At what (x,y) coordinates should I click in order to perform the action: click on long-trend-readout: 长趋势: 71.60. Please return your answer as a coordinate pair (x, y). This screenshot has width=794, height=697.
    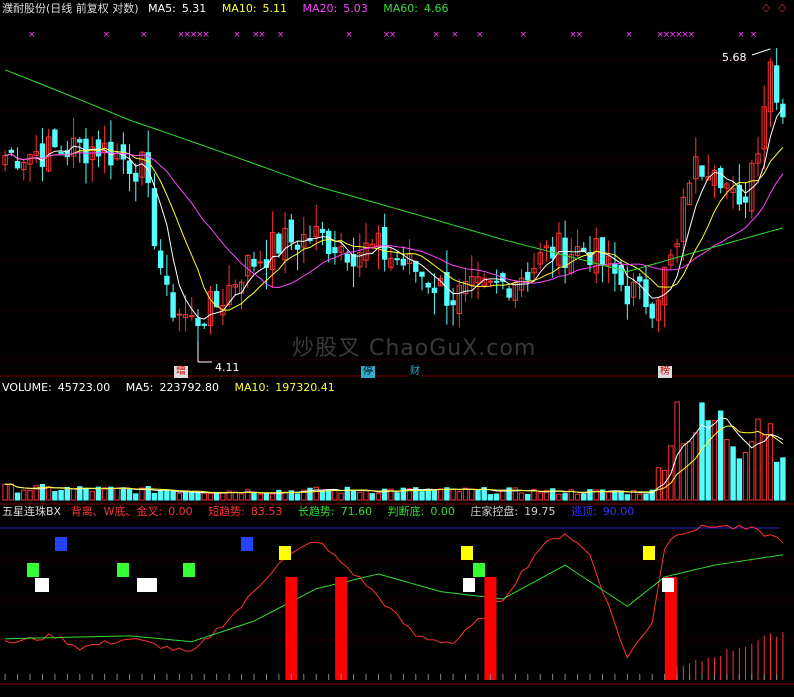
    Looking at the image, I should click on (335, 511).